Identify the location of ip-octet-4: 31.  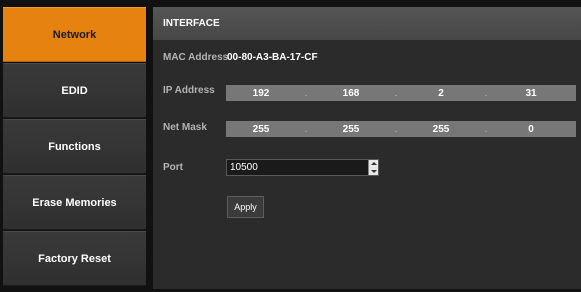
(531, 93).